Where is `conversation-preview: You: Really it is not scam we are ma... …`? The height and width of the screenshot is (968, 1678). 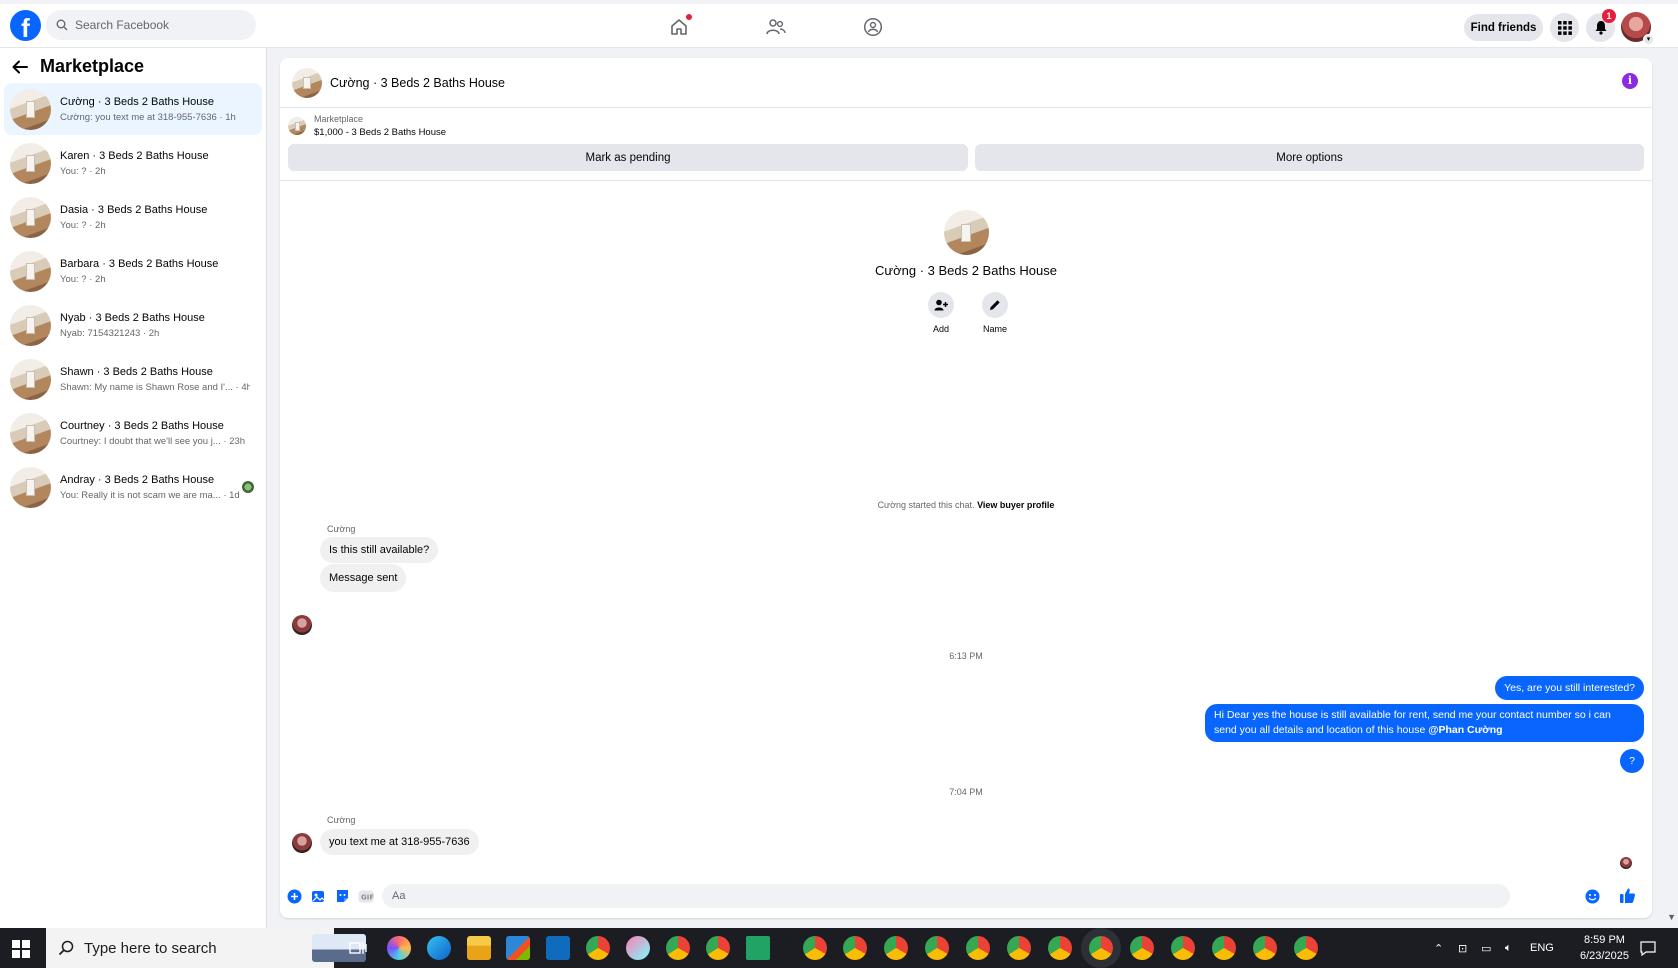
conversation-preview: You: Really it is not scam we are ma... … is located at coordinates (150, 495).